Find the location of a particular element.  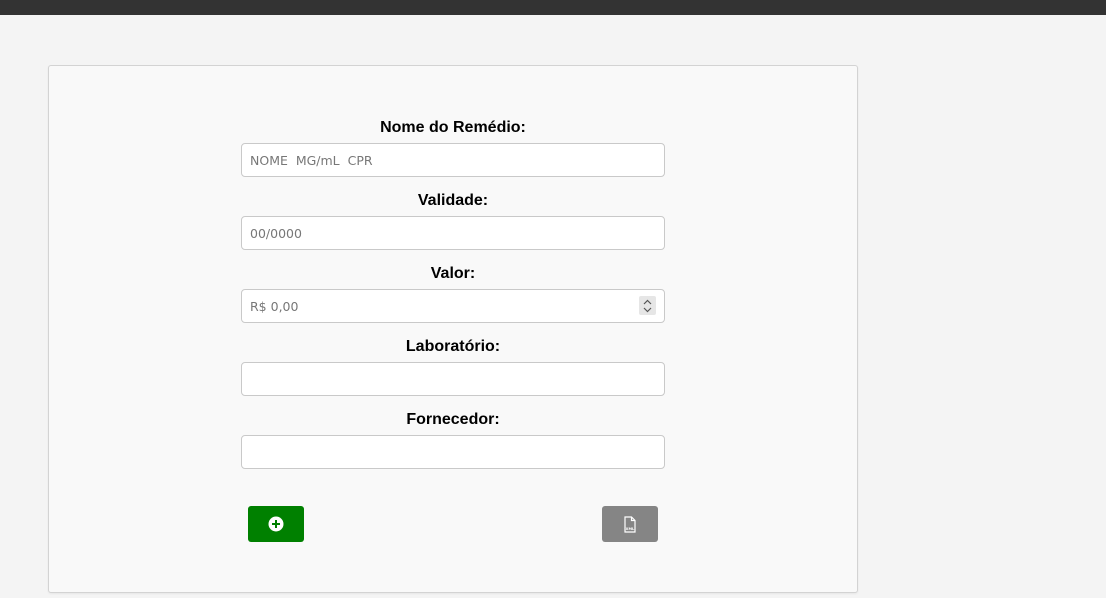

supplier-input is located at coordinates (453, 452).